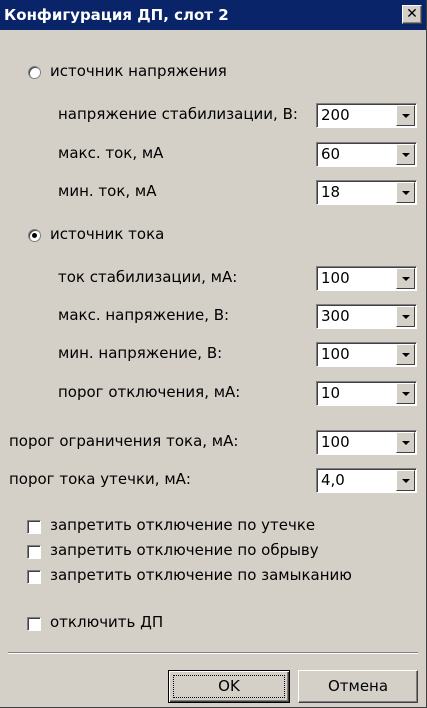 The height and width of the screenshot is (708, 427). I want to click on cancel-button-label: Отмена, so click(358, 686).